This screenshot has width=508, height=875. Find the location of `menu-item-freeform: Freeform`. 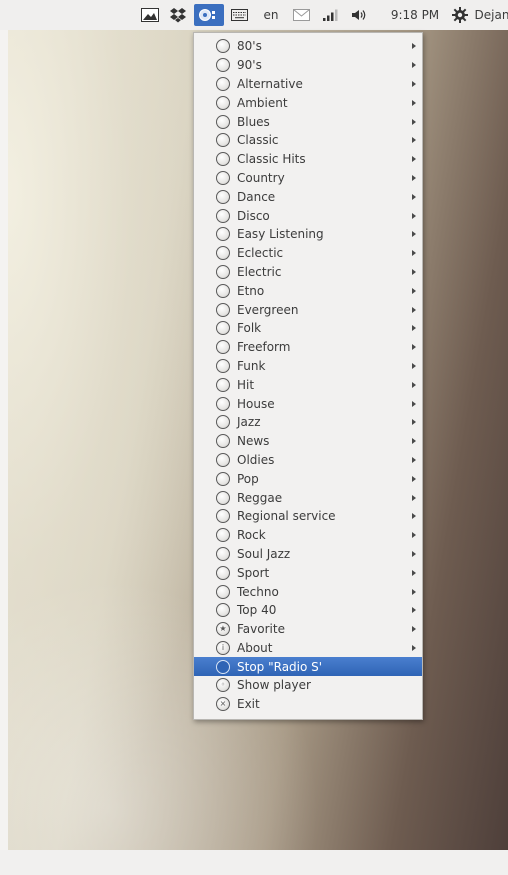

menu-item-freeform: Freeform is located at coordinates (308, 347).